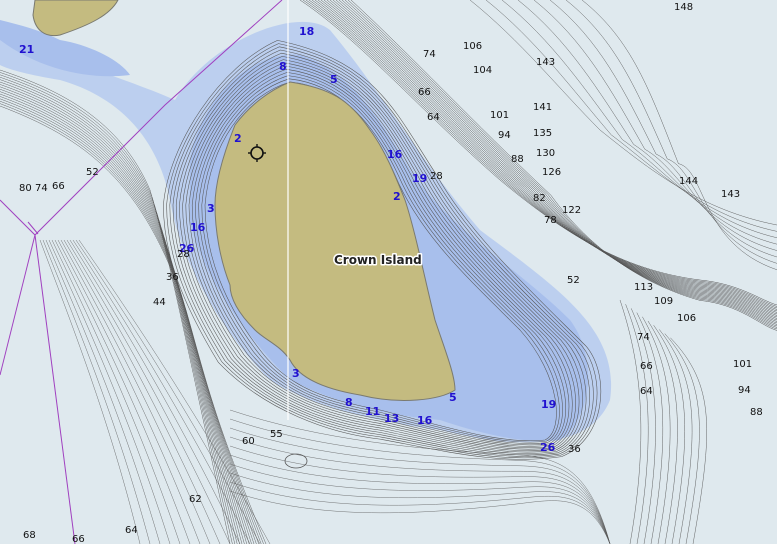  I want to click on sounding-deep: 135, so click(542, 133).